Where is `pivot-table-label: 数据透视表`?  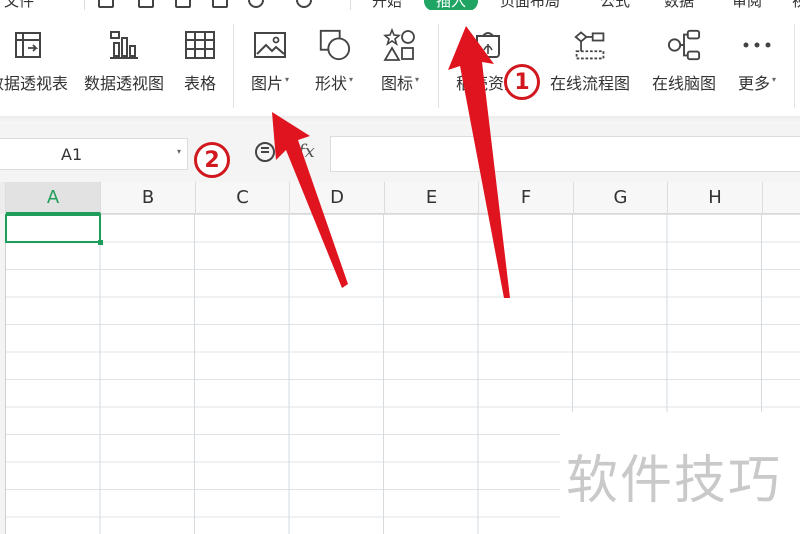 pivot-table-label: 数据透视表 is located at coordinates (34, 83).